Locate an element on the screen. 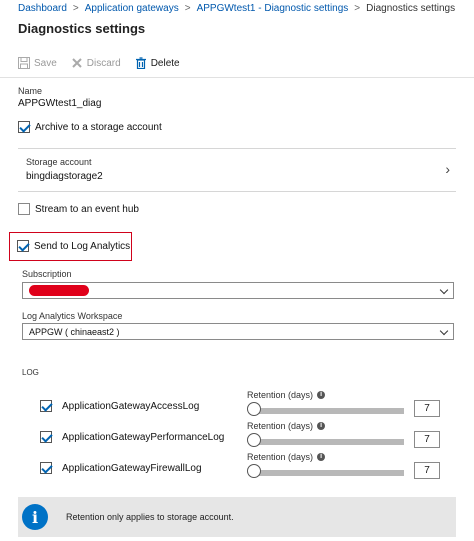  event-hub-checkbox is located at coordinates (24, 209).